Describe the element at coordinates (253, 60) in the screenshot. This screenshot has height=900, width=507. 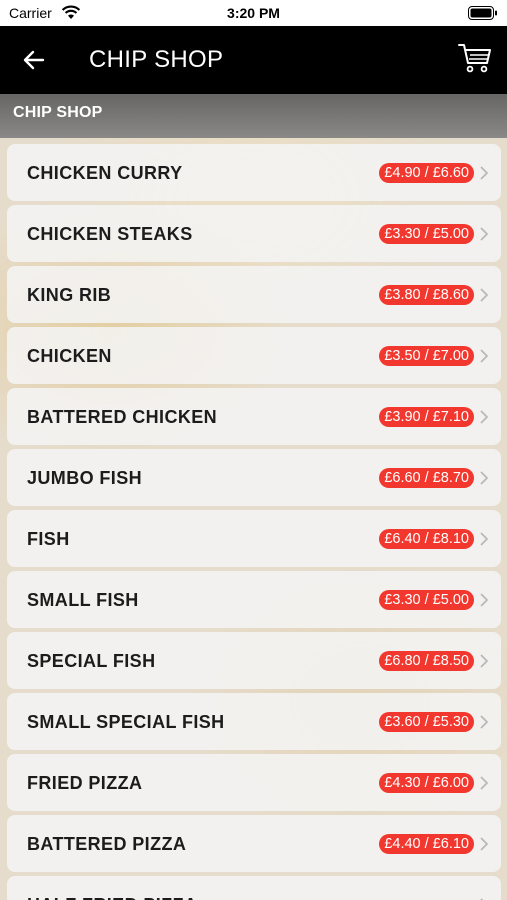
I see `nav-bar: CHIP SHOP` at that location.